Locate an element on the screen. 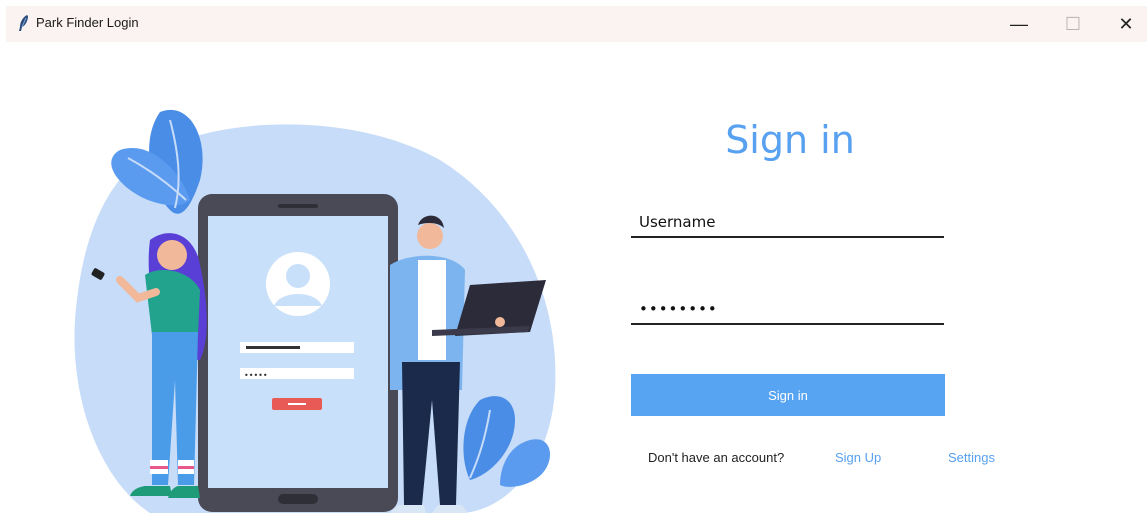 The width and height of the screenshot is (1147, 513). password-field is located at coordinates (787, 310).